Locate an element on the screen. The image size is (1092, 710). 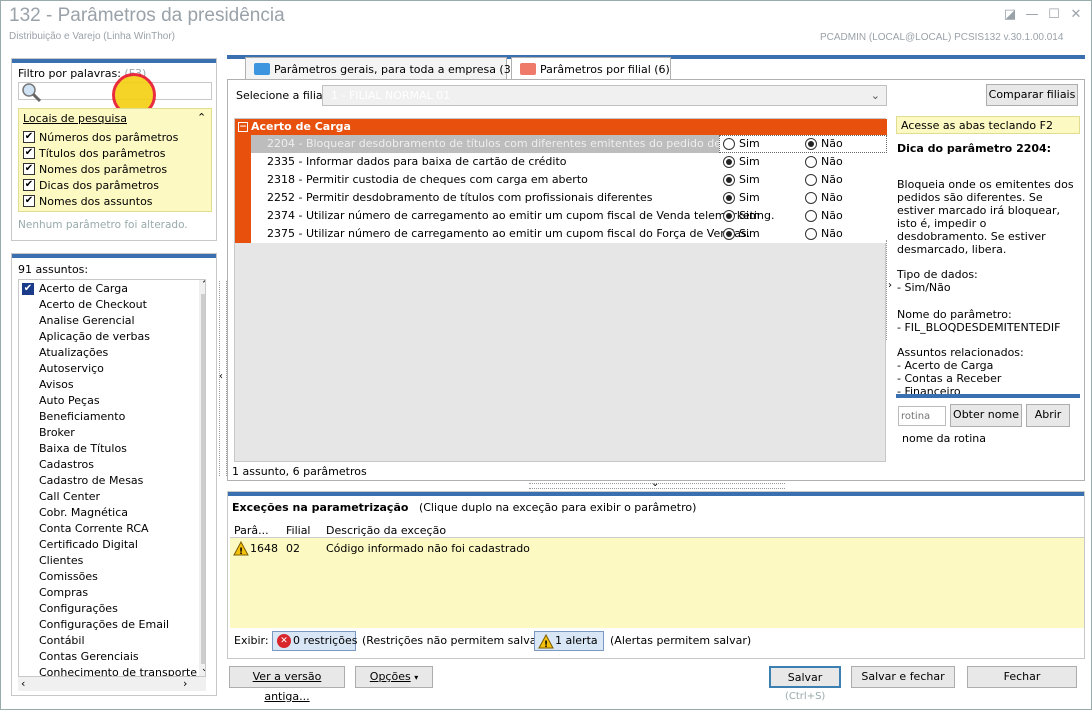
list-item: Clientes is located at coordinates (61, 560).